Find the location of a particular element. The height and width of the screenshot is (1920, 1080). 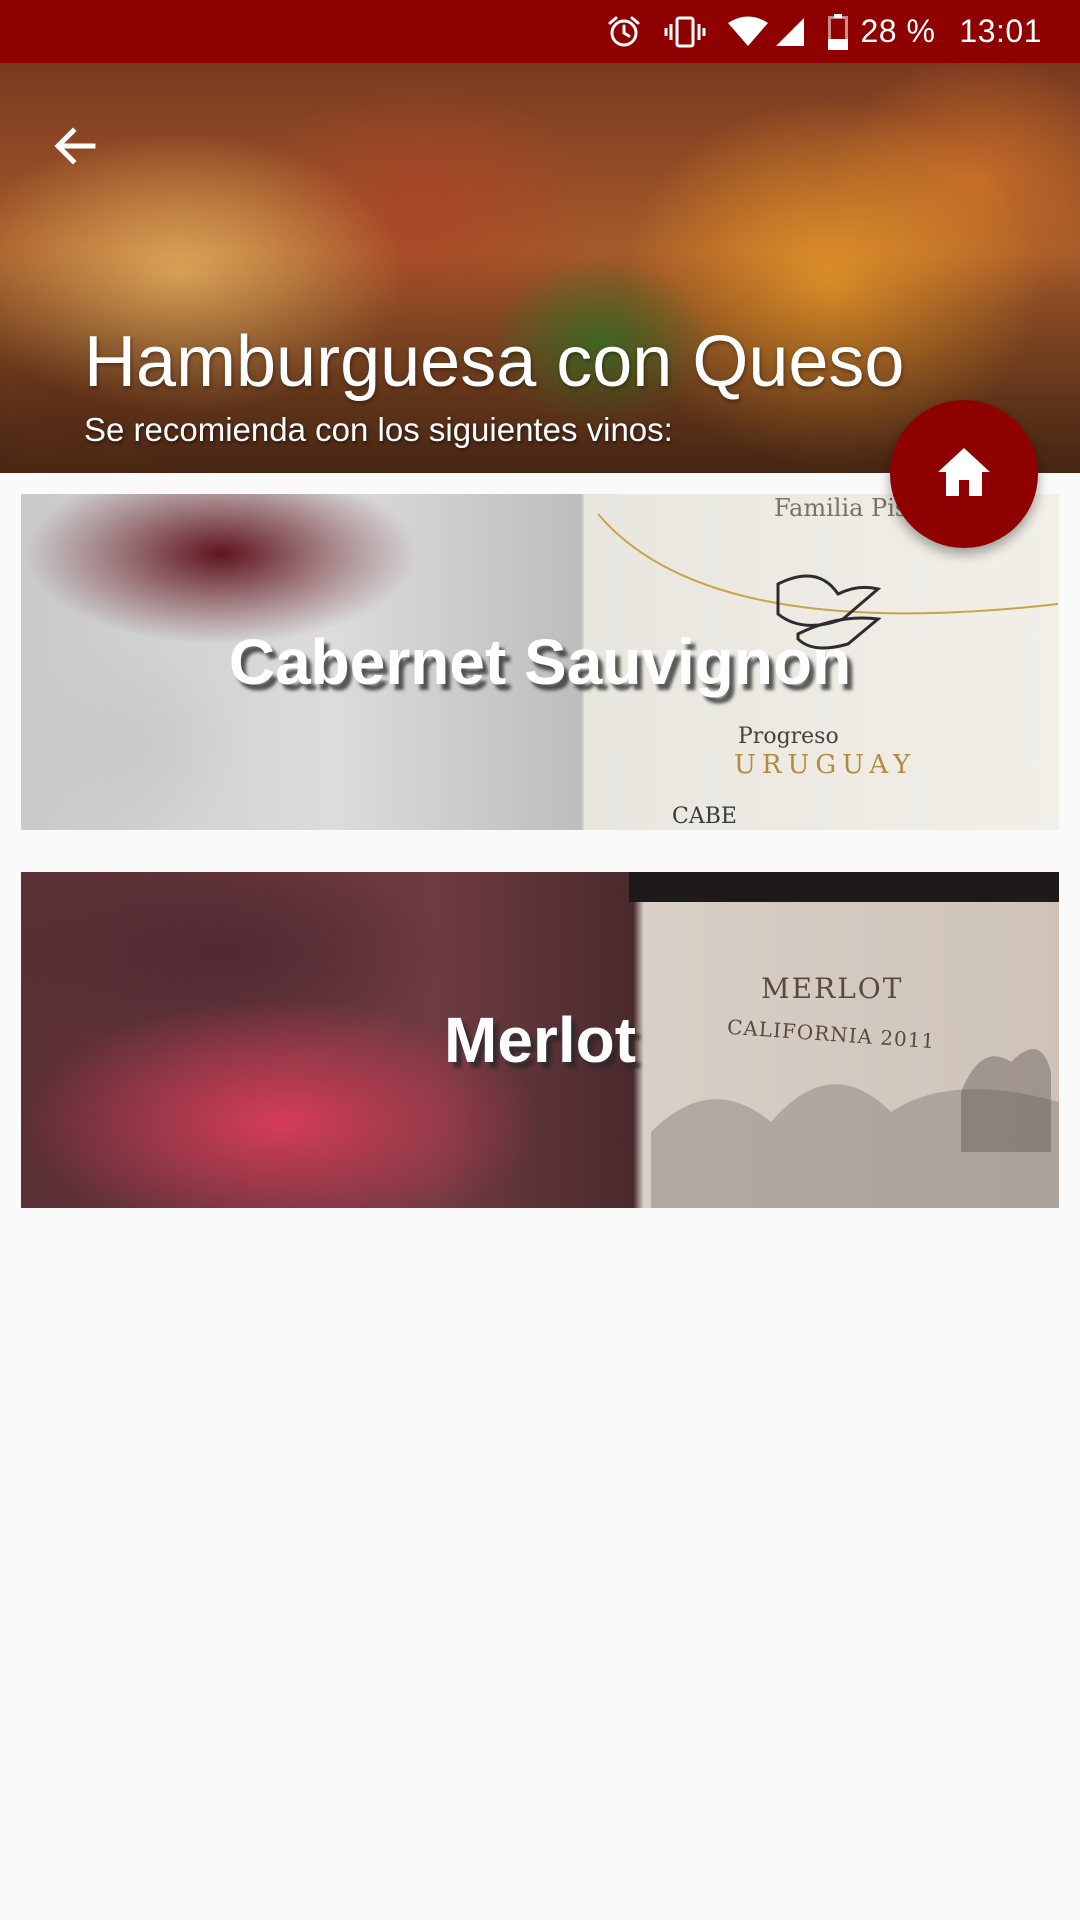

home-fab-button is located at coordinates (964, 474).